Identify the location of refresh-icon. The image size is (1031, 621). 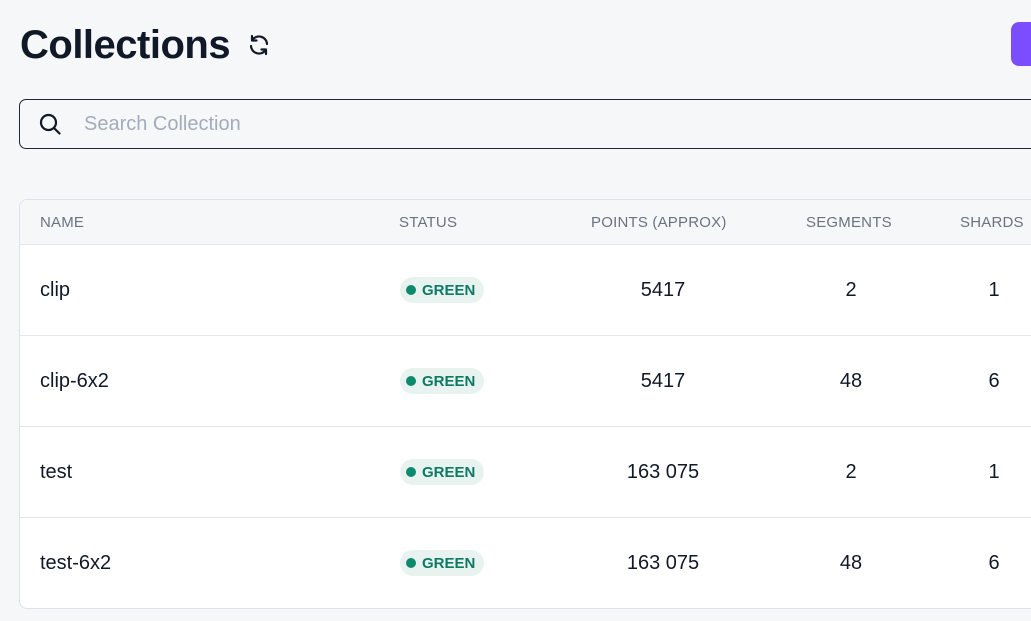
(259, 45).